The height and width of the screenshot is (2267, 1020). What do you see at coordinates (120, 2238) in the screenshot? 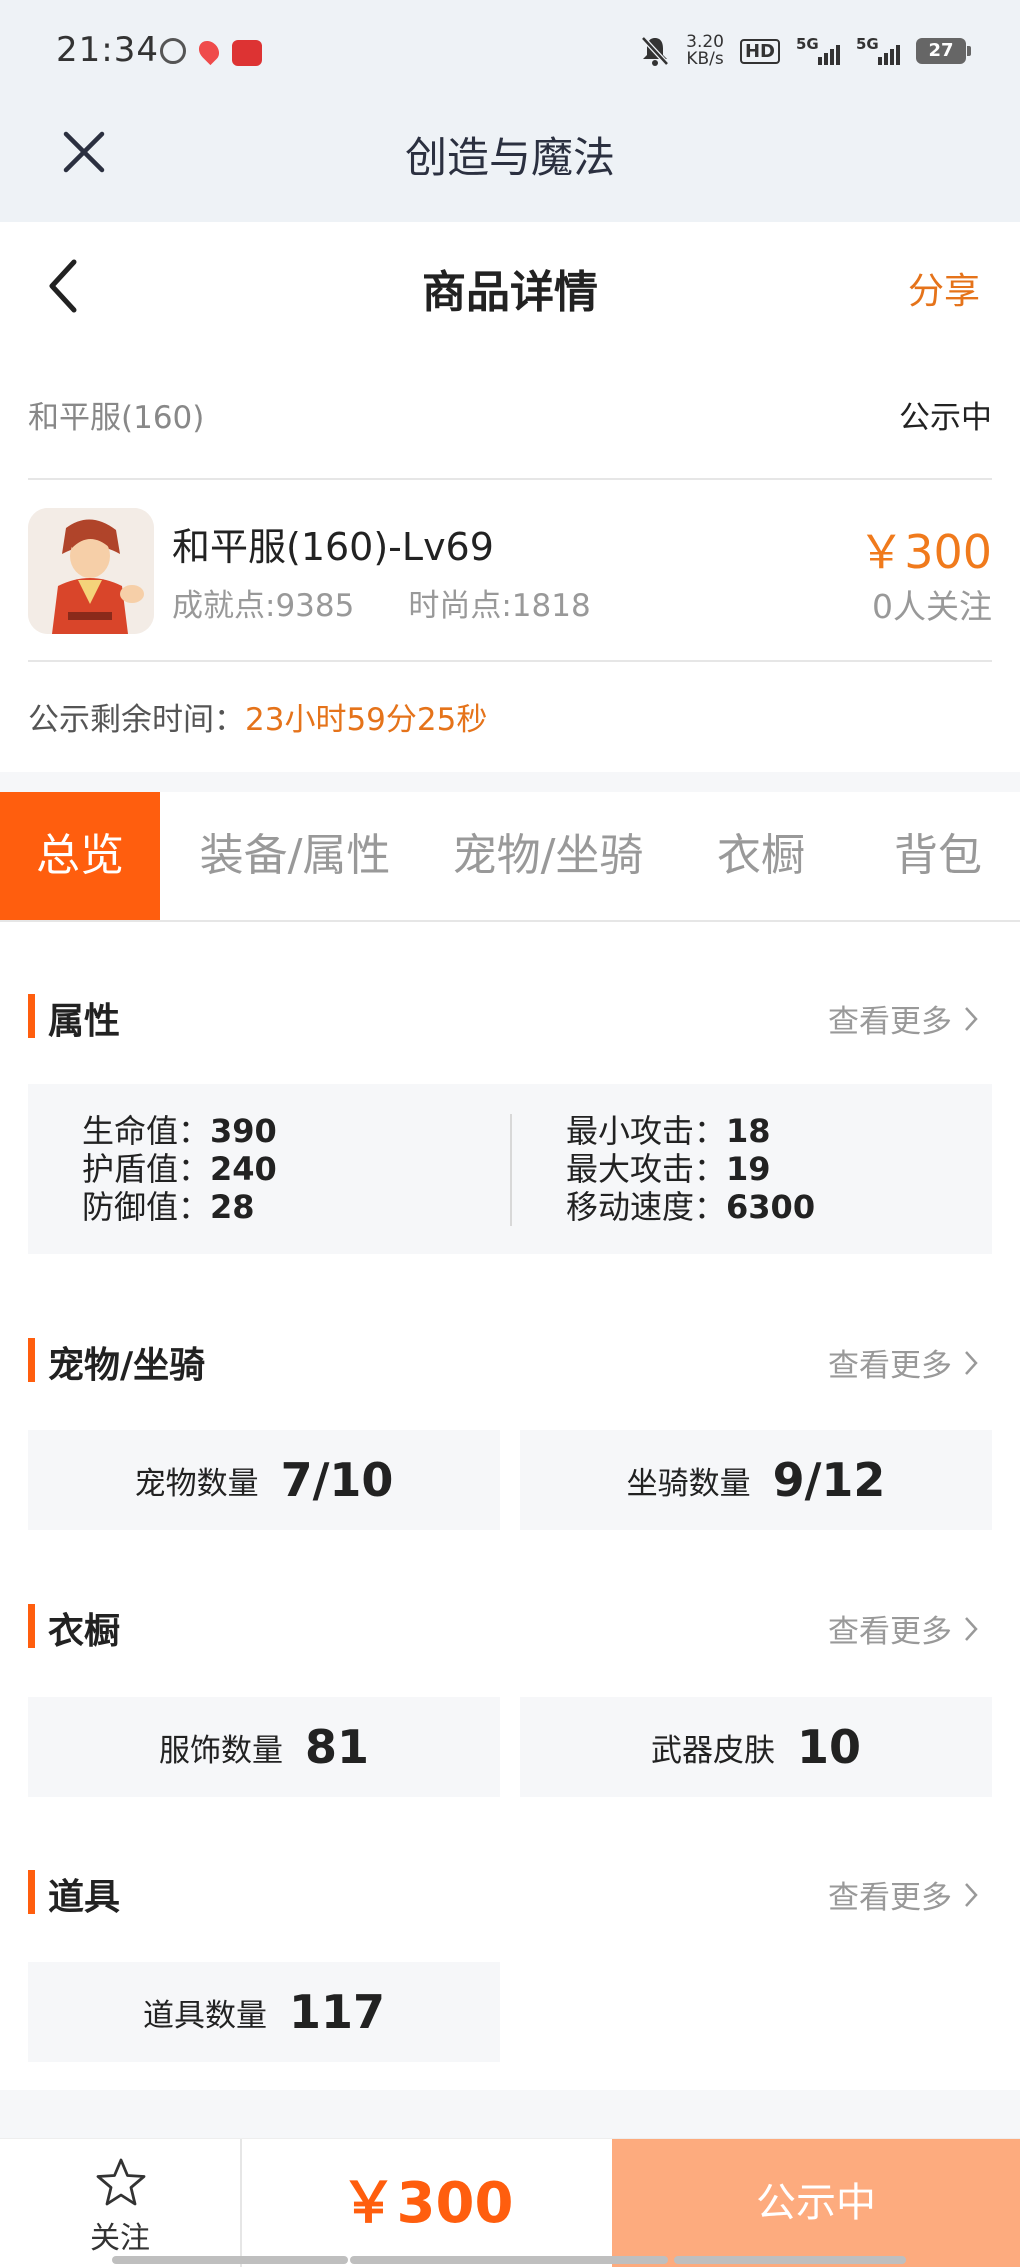
I see `follow-label: 关注` at bounding box center [120, 2238].